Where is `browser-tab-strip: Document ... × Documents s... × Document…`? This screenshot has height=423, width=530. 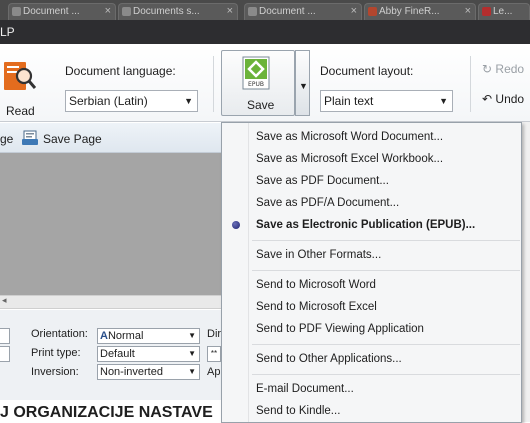 browser-tab-strip: Document ... × Documents s... × Document… is located at coordinates (265, 10).